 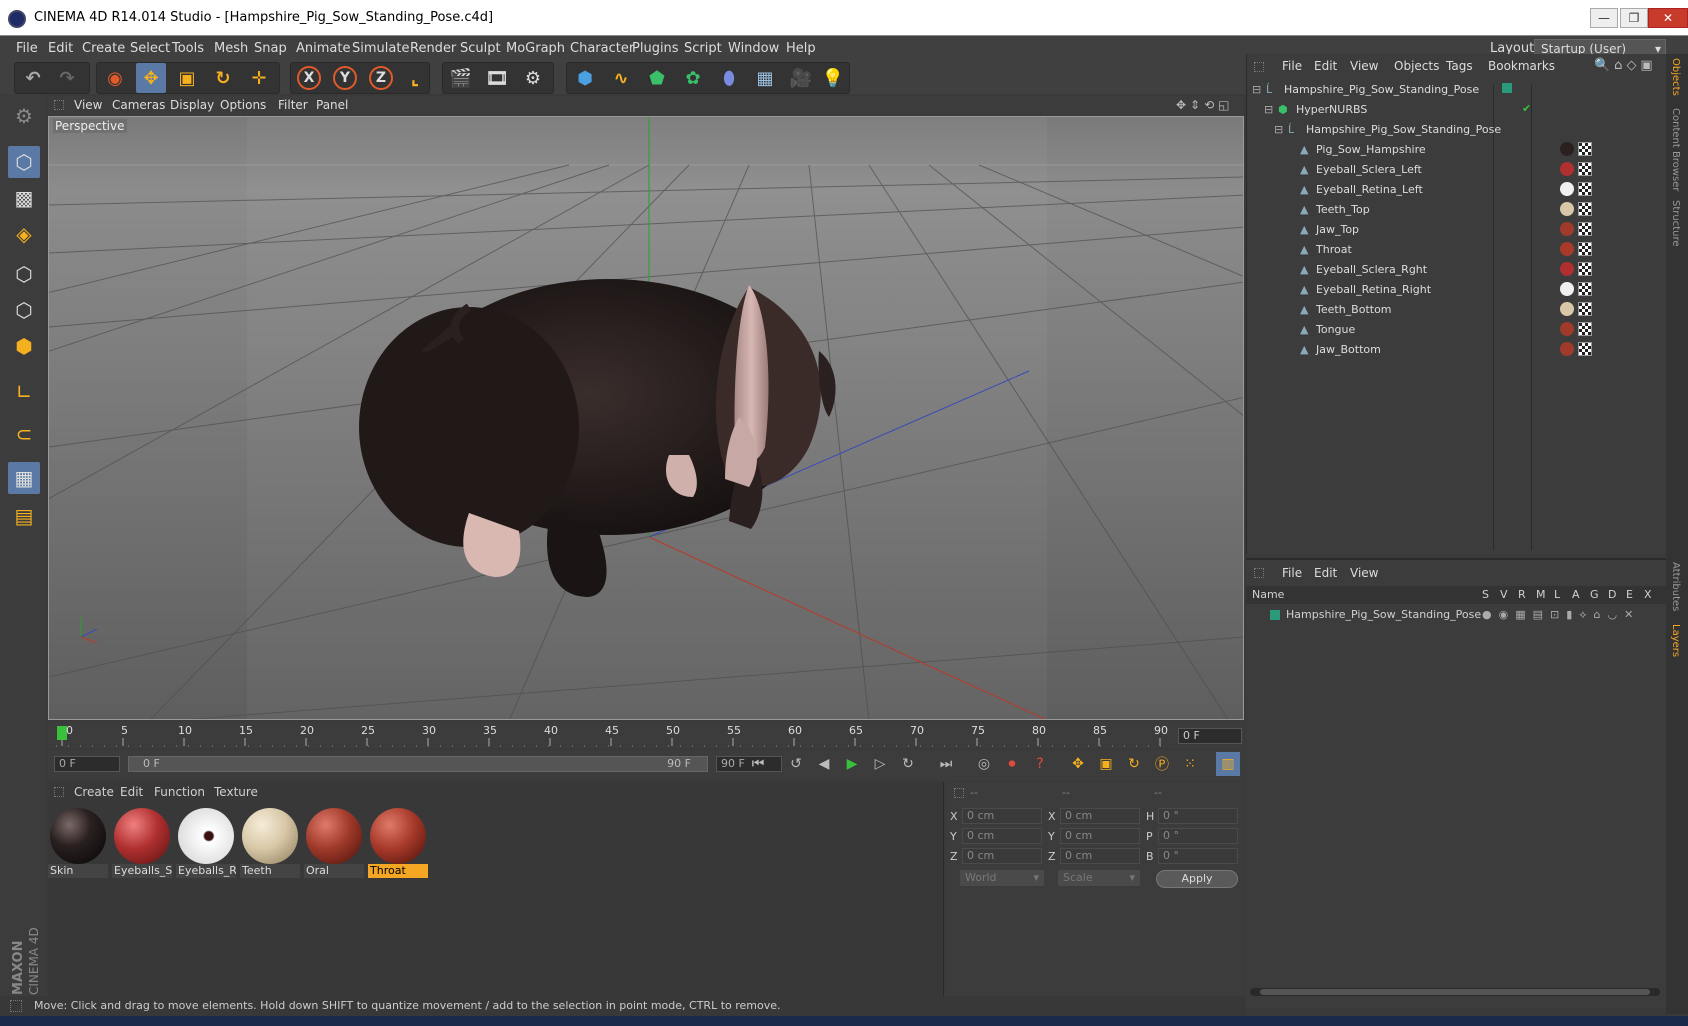 What do you see at coordinates (1485, 594) in the screenshot?
I see `layer-col-solo: S` at bounding box center [1485, 594].